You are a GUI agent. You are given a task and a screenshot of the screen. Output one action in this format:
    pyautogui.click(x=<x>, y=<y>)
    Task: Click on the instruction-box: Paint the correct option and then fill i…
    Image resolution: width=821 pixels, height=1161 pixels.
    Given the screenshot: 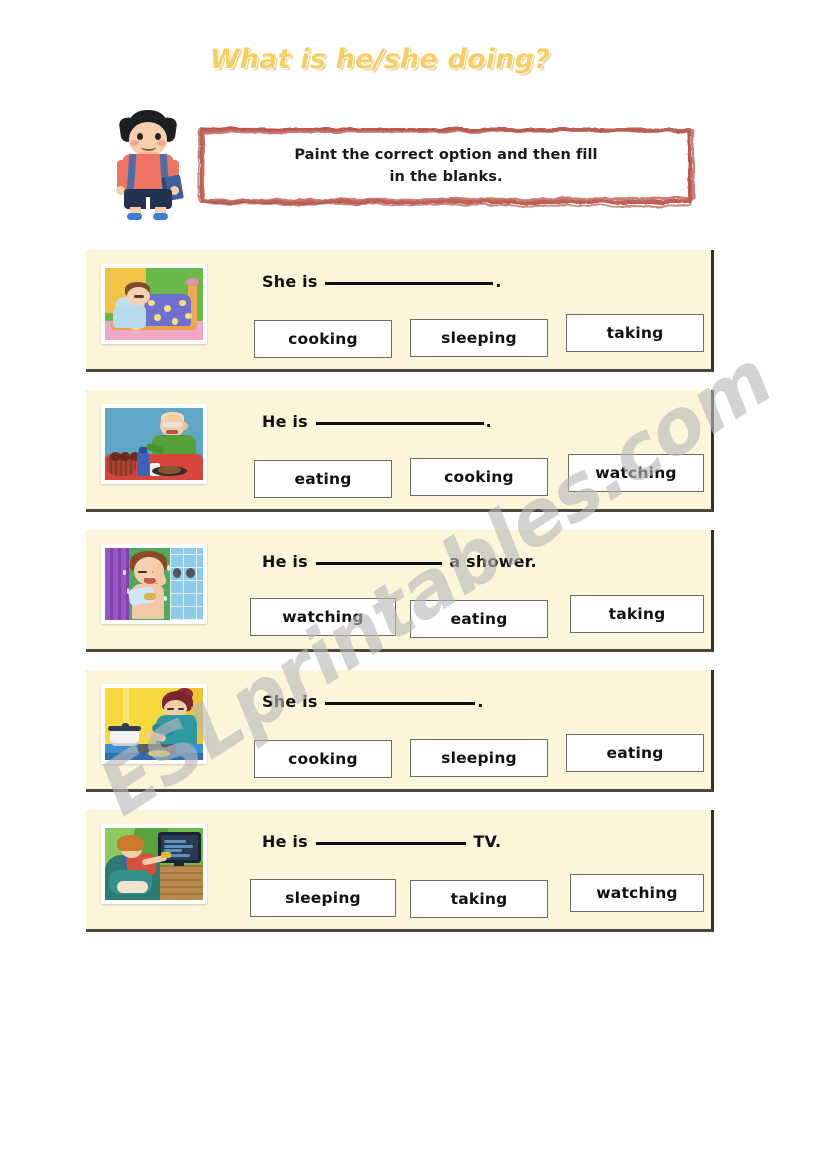 What is the action you would take?
    pyautogui.click(x=446, y=167)
    